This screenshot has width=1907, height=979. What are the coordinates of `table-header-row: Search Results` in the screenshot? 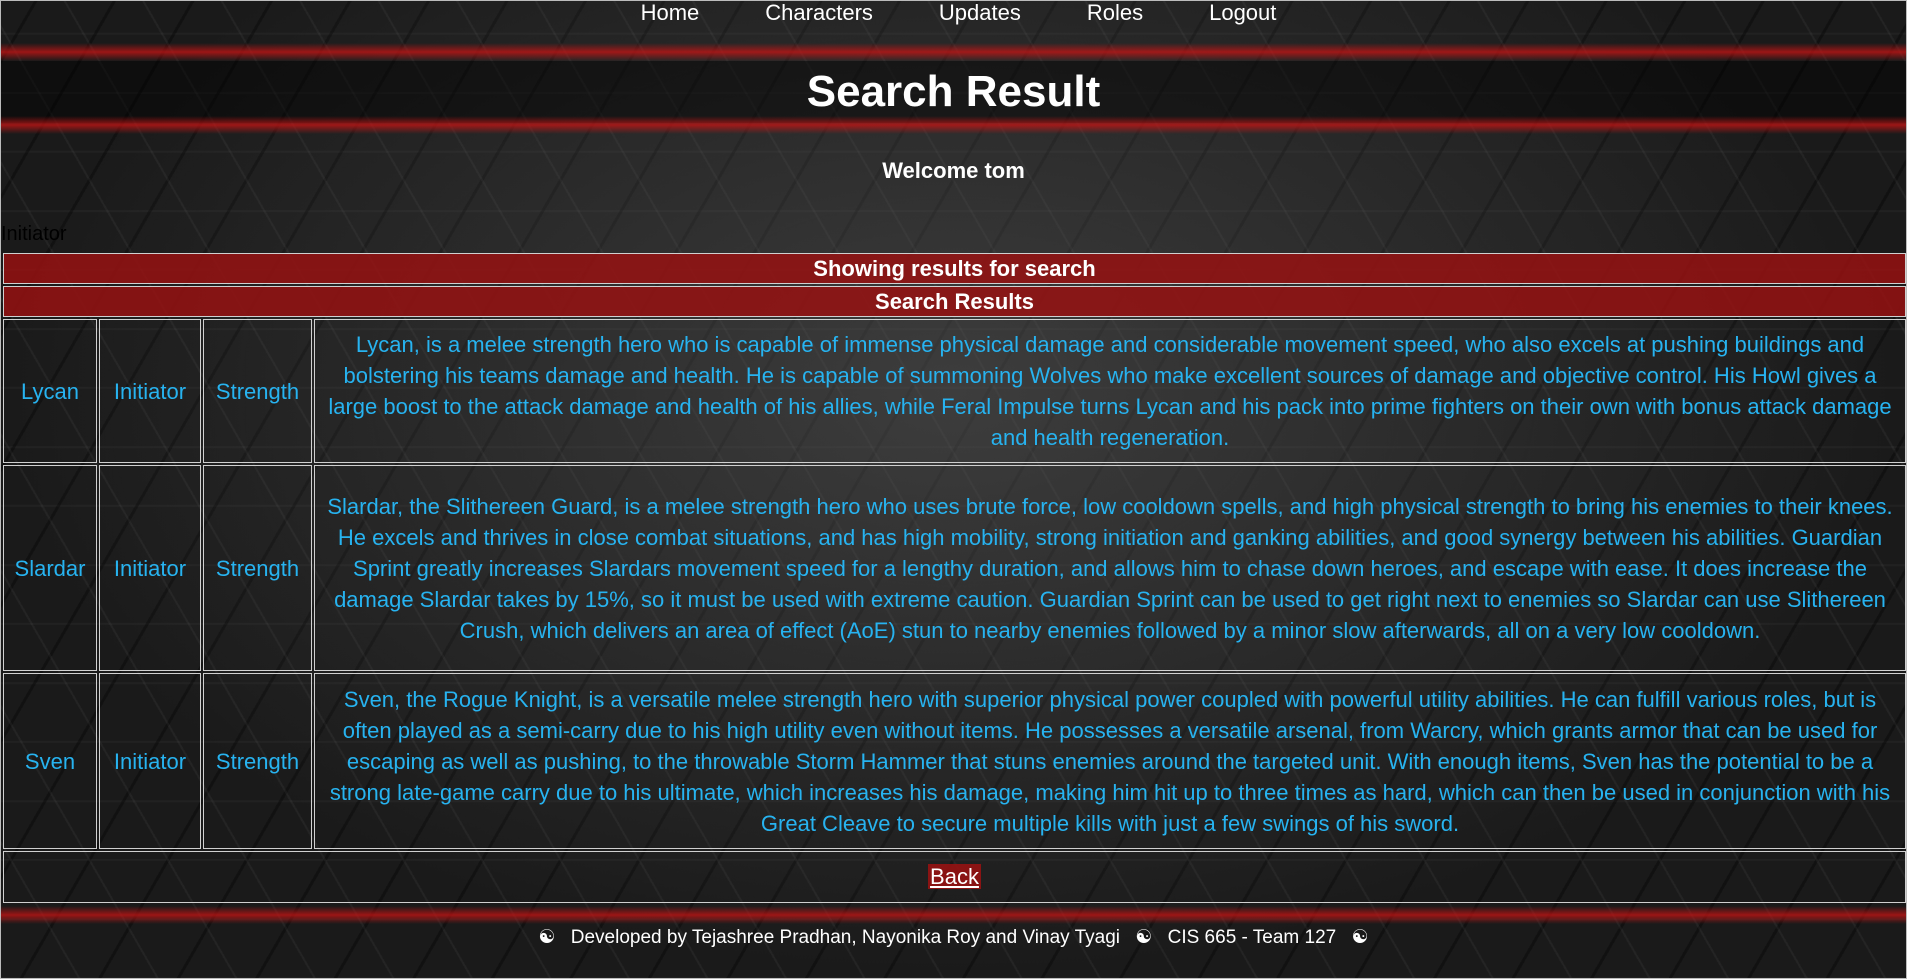 It's located at (954, 301).